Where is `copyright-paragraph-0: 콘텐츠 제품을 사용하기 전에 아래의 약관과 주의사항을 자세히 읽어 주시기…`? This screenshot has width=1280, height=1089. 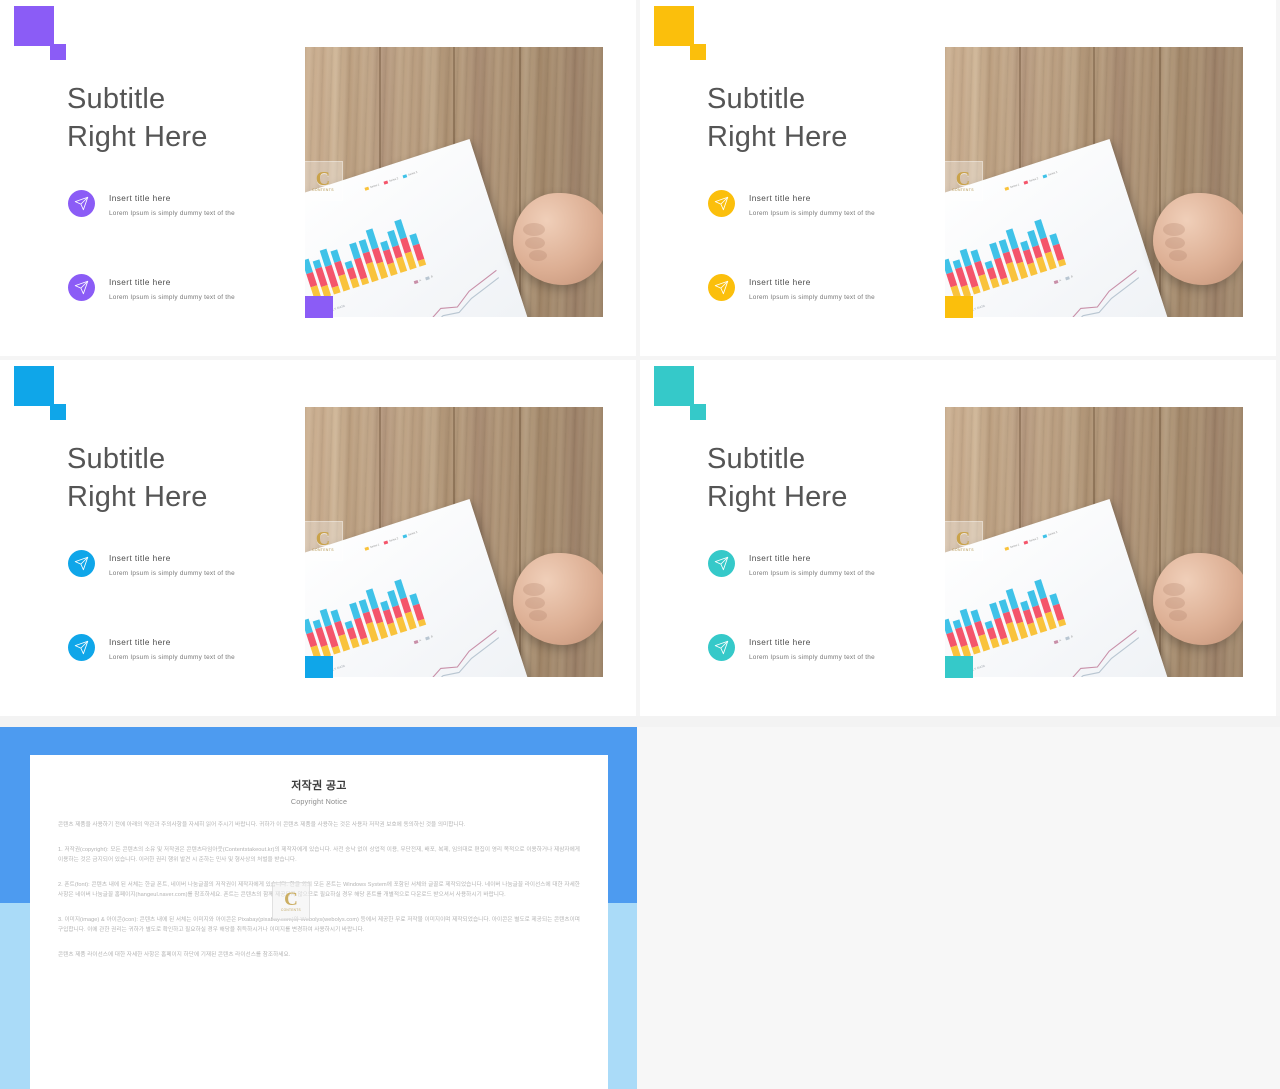 copyright-paragraph-0: 콘텐츠 제품을 사용하기 전에 아래의 약관과 주의사항을 자세히 읽어 주시기… is located at coordinates (262, 825).